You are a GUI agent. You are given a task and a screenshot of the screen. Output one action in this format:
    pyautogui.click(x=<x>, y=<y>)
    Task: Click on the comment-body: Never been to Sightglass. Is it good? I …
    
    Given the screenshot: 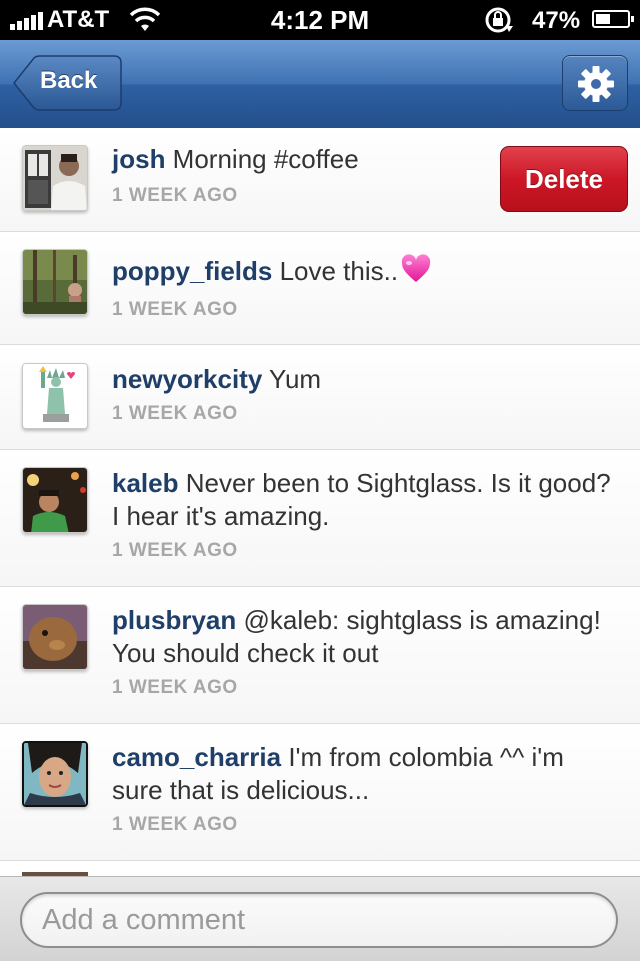 What is the action you would take?
    pyautogui.click(x=361, y=499)
    